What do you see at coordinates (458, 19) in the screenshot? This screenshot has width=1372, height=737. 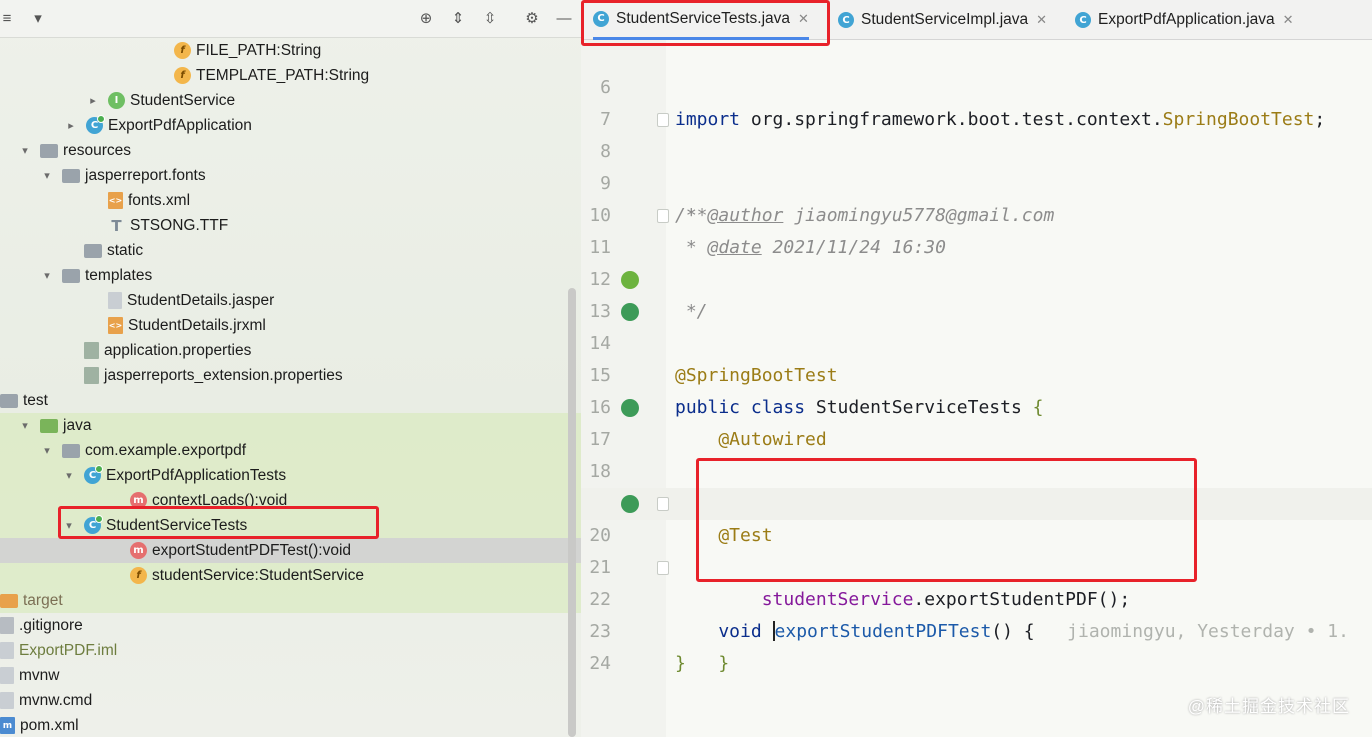 I see `expand-all-icon: ⇕` at bounding box center [458, 19].